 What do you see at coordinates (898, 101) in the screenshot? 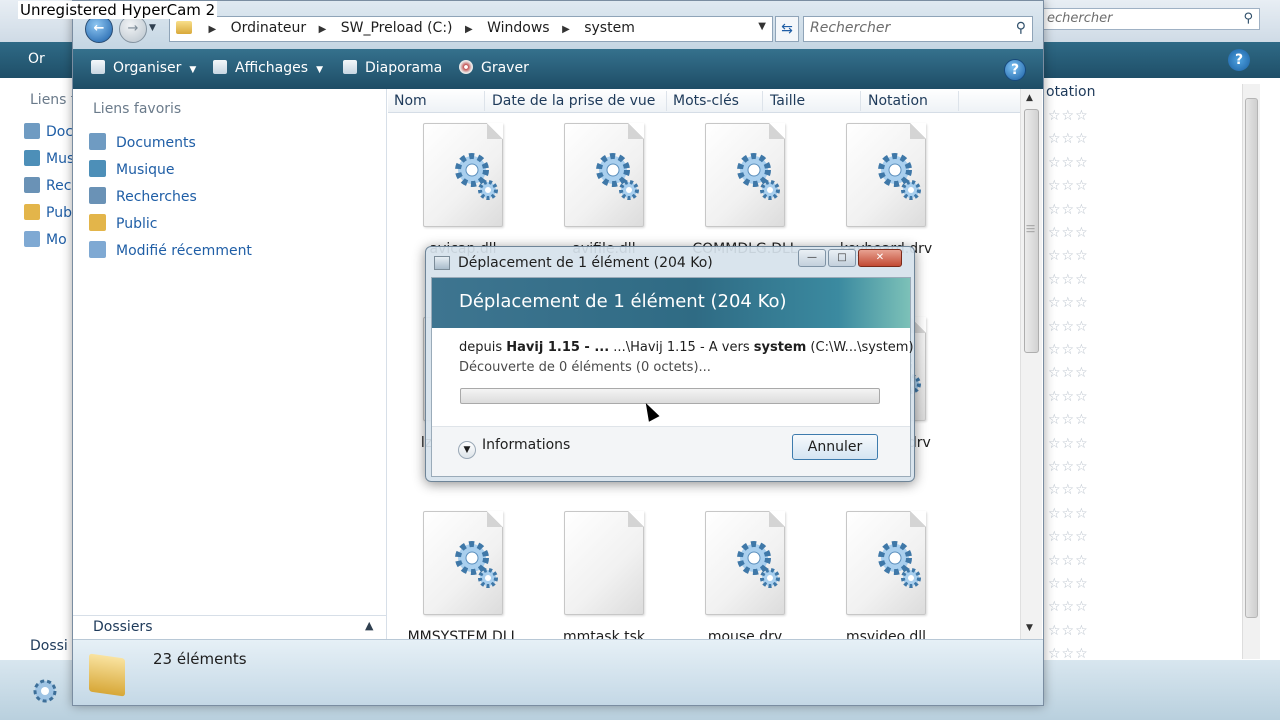
I see `column-header-notation: Notation` at bounding box center [898, 101].